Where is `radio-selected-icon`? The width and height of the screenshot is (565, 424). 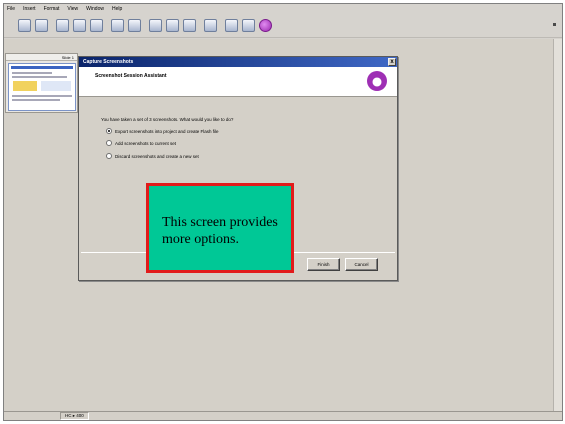 radio-selected-icon is located at coordinates (109, 131).